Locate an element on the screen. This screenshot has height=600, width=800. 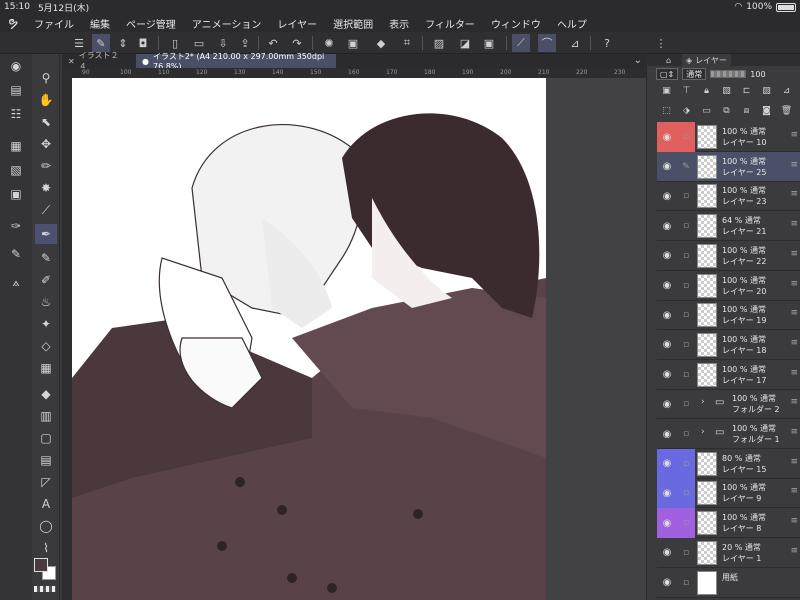
move-icon: ✥ is located at coordinates (46, 144).